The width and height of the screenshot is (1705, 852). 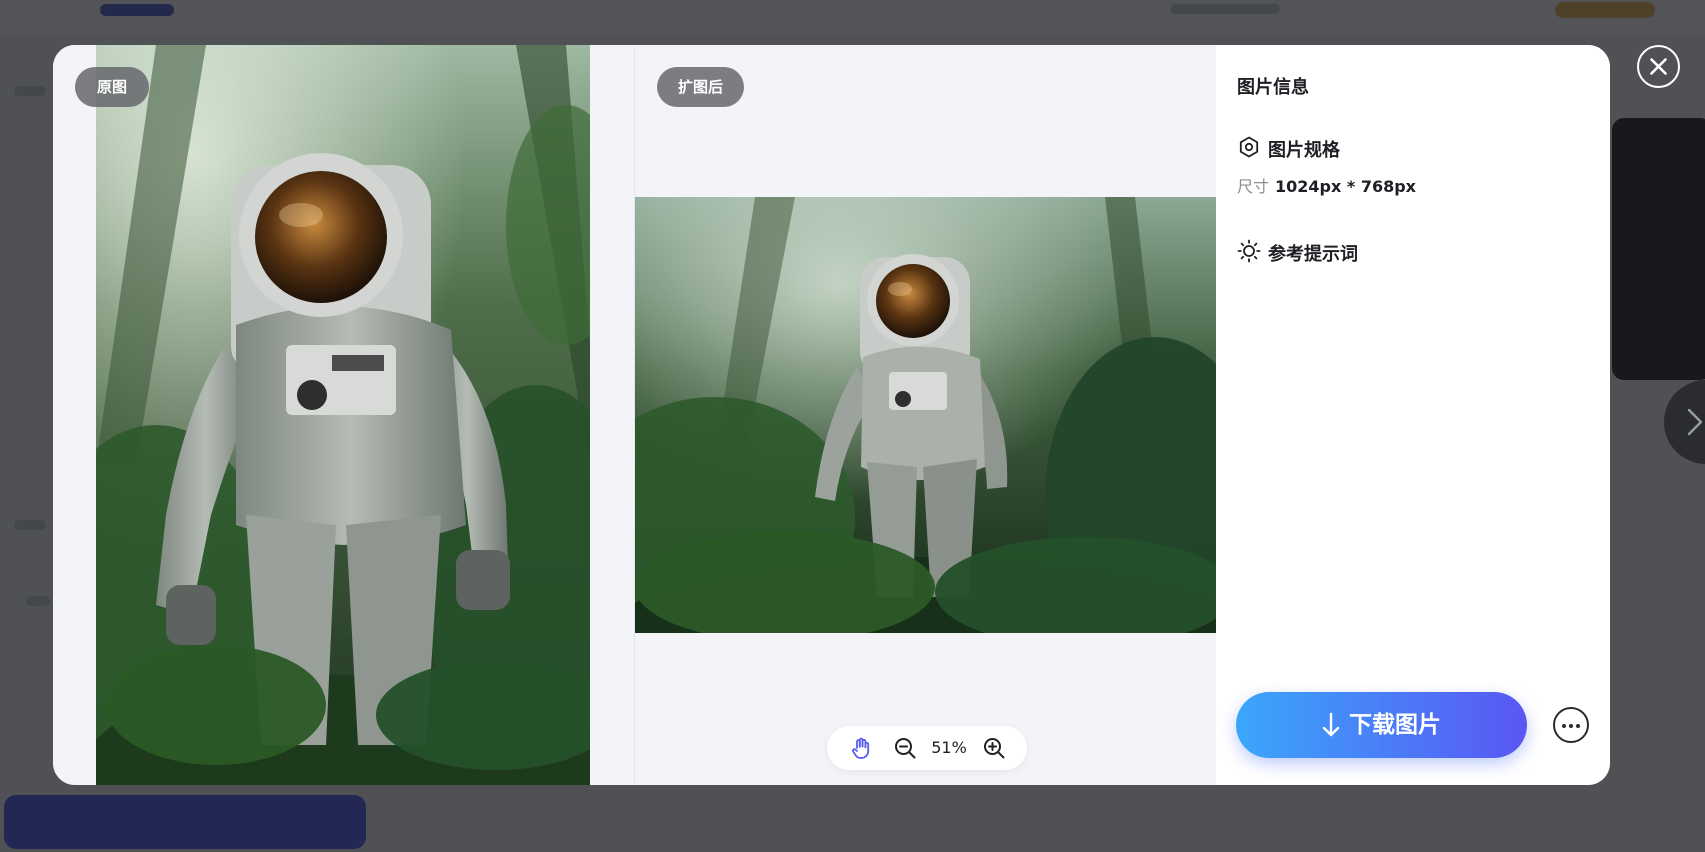 What do you see at coordinates (1253, 186) in the screenshot?
I see `size-label: 尺寸` at bounding box center [1253, 186].